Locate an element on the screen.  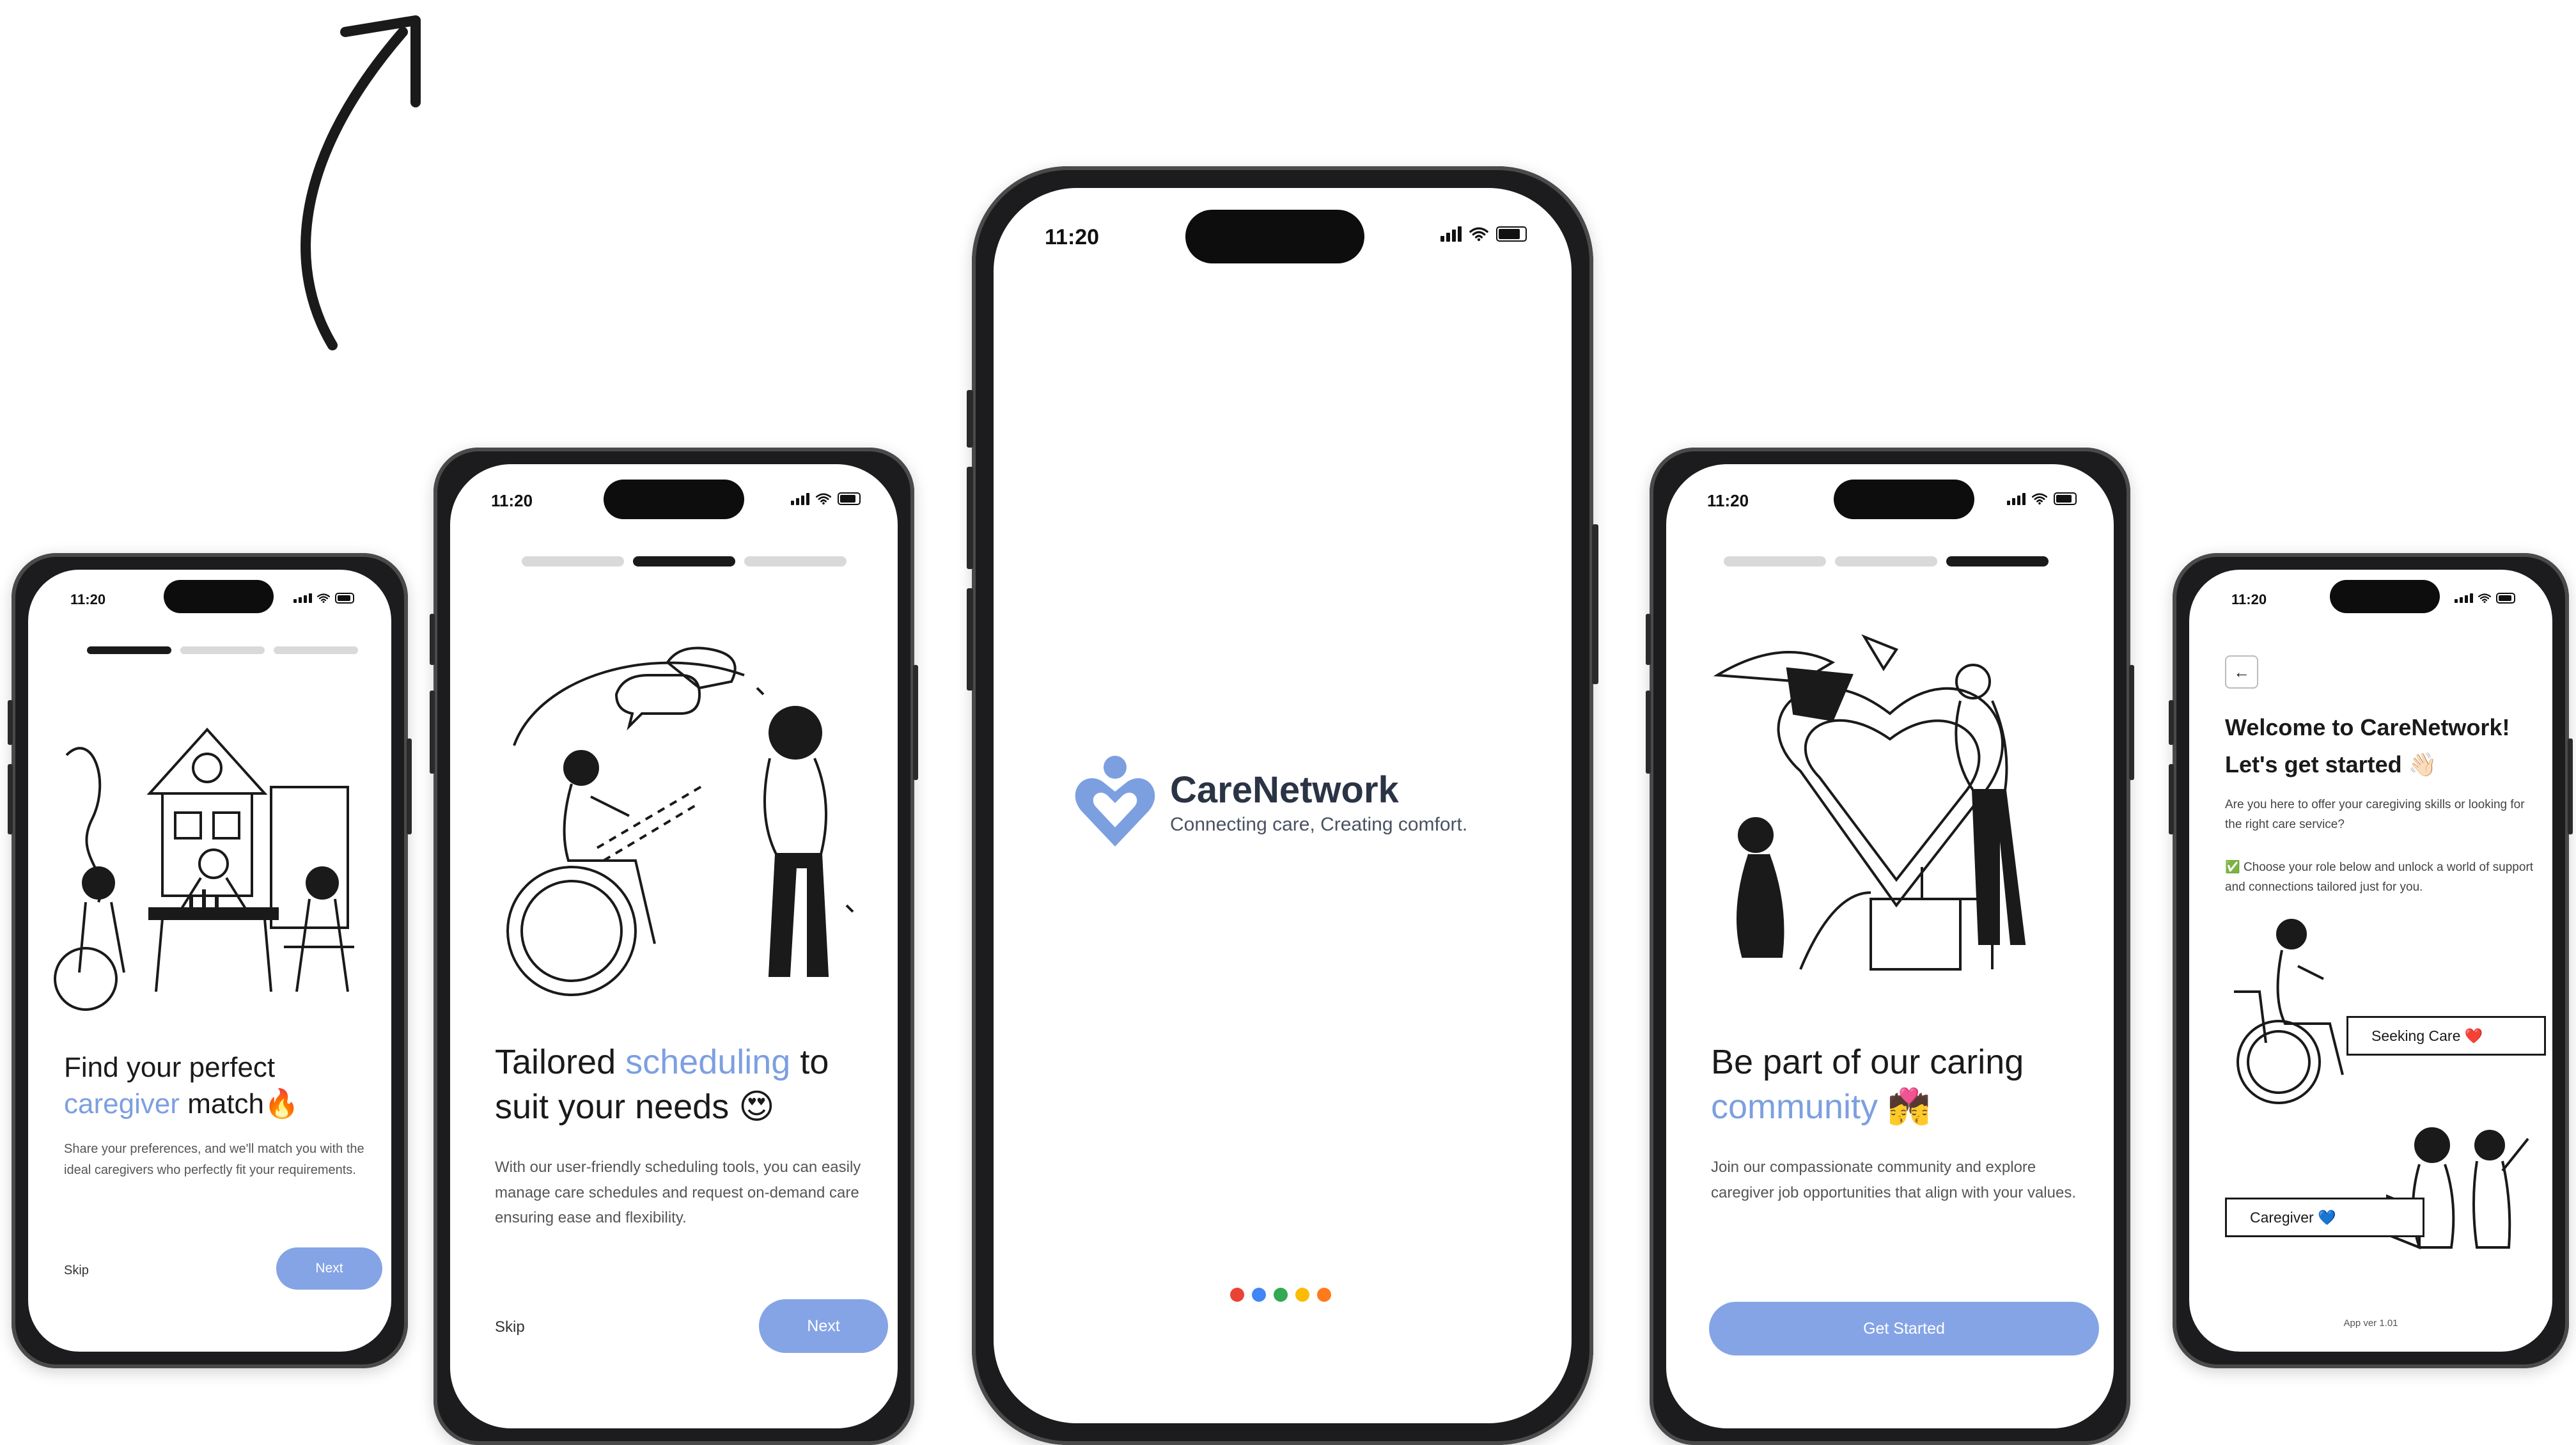
brand-tagline: Connecting care, Creating comfort. is located at coordinates (1319, 824).